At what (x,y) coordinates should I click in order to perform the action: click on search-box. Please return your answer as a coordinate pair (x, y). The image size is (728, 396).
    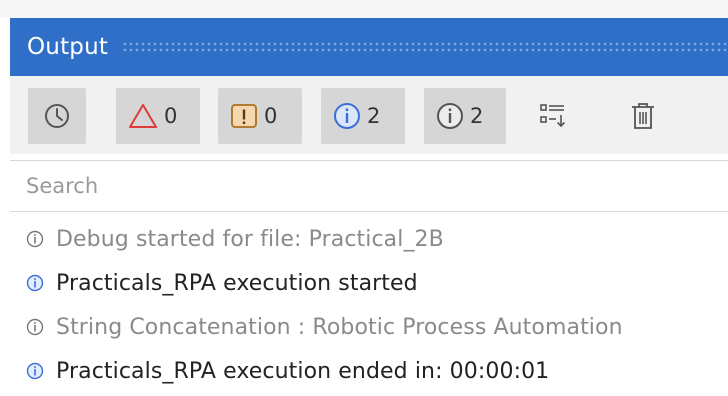
    Looking at the image, I should click on (369, 186).